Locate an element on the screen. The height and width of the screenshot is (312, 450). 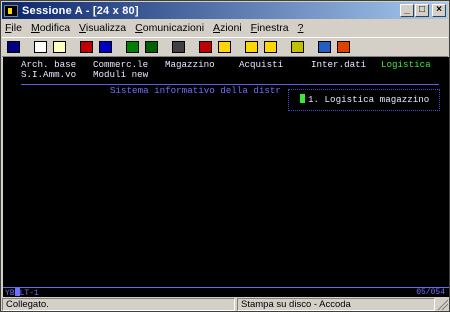
display-icon is located at coordinates (132, 47).